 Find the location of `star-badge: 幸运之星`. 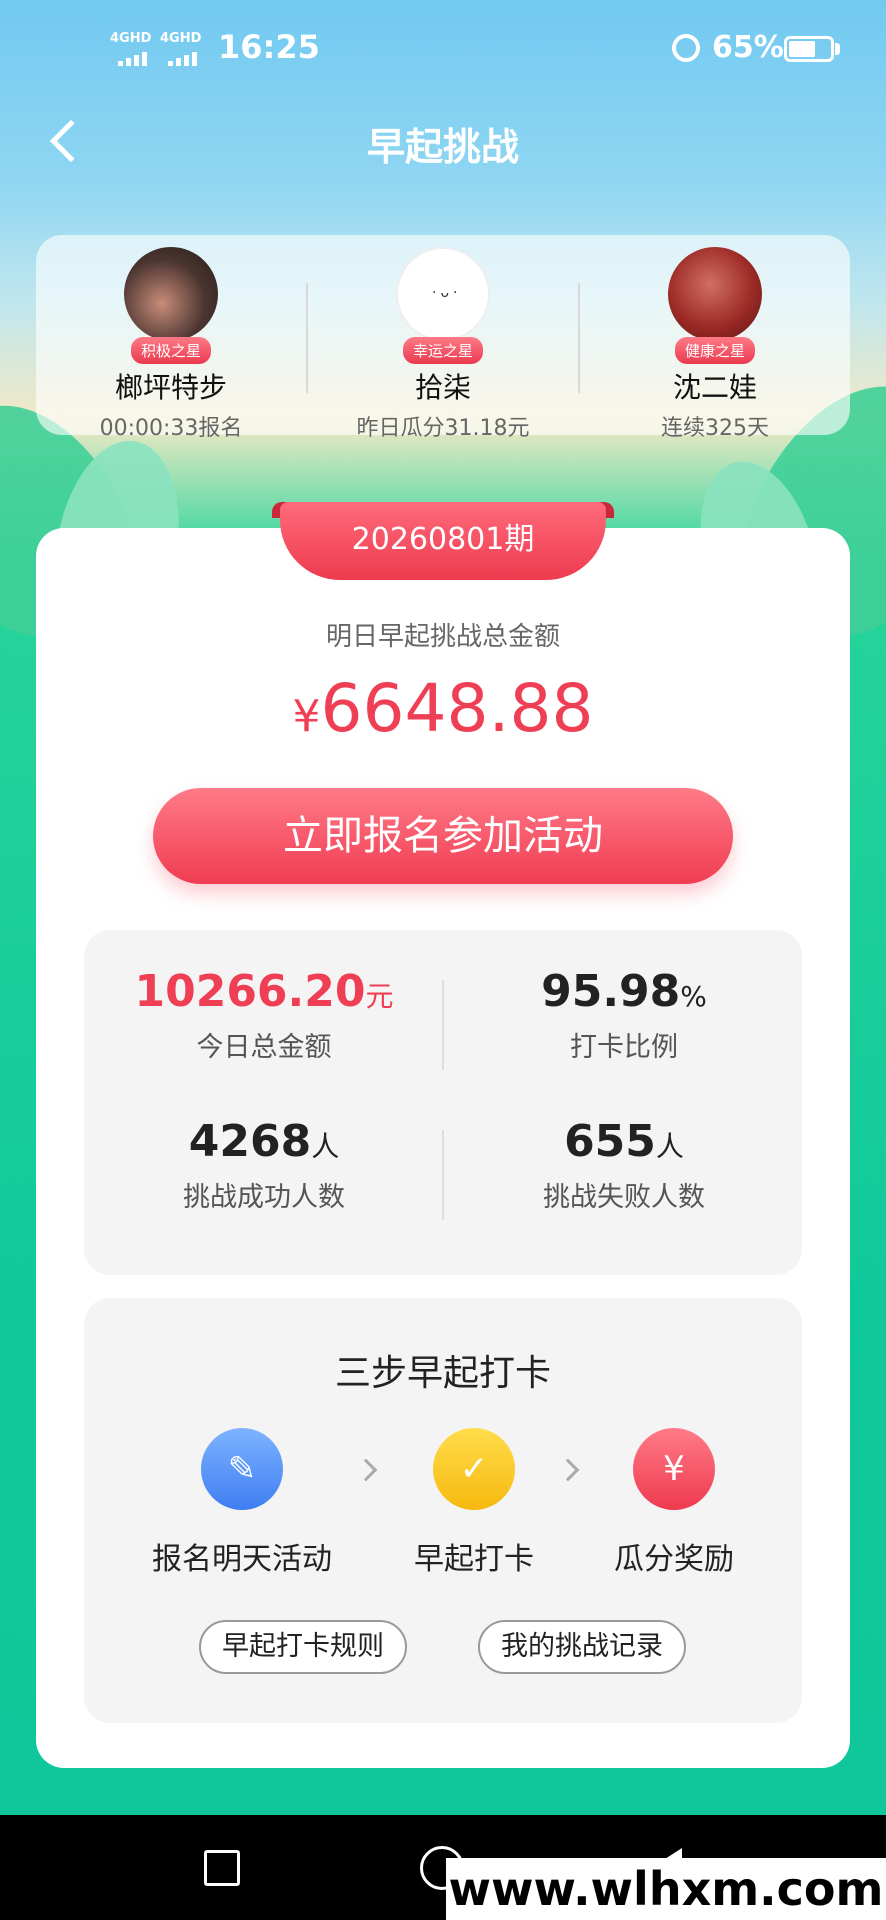

star-badge: 幸运之星 is located at coordinates (442, 350).